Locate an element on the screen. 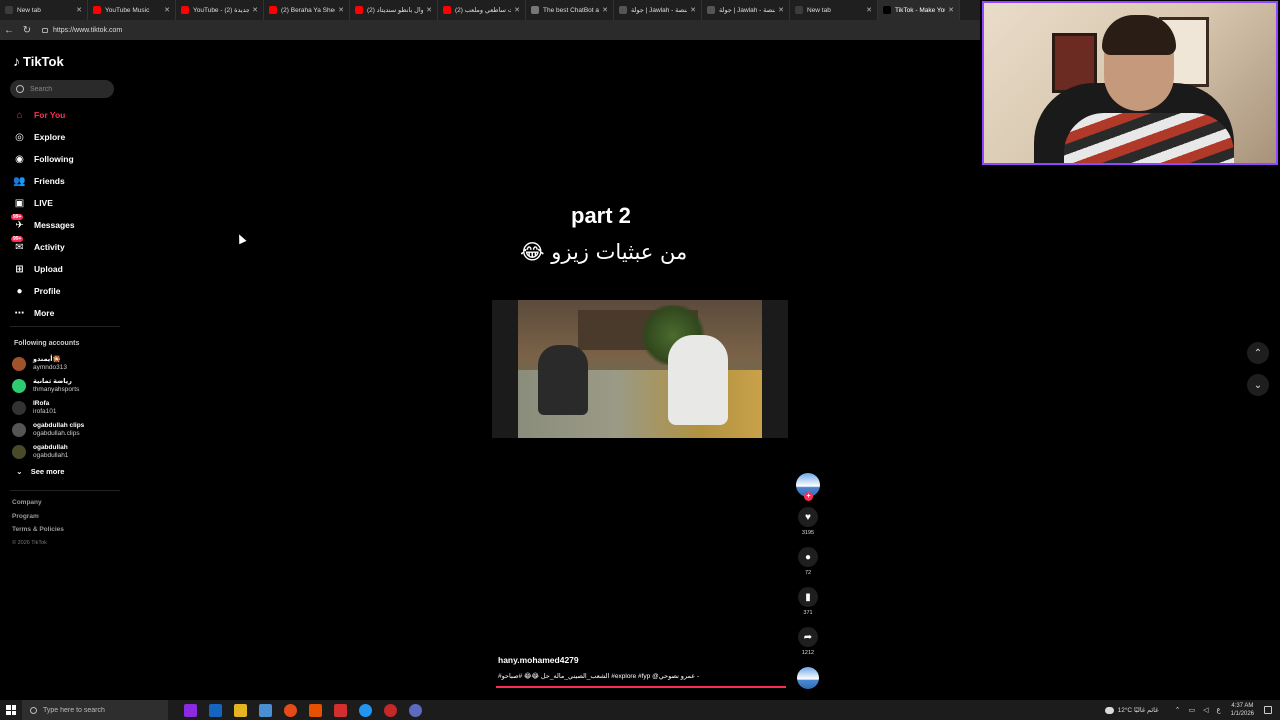 Image resolution: width=1280 pixels, height=720 pixels. sidebar-item-activity: ✉ 99+ Activity is located at coordinates (43, 246).